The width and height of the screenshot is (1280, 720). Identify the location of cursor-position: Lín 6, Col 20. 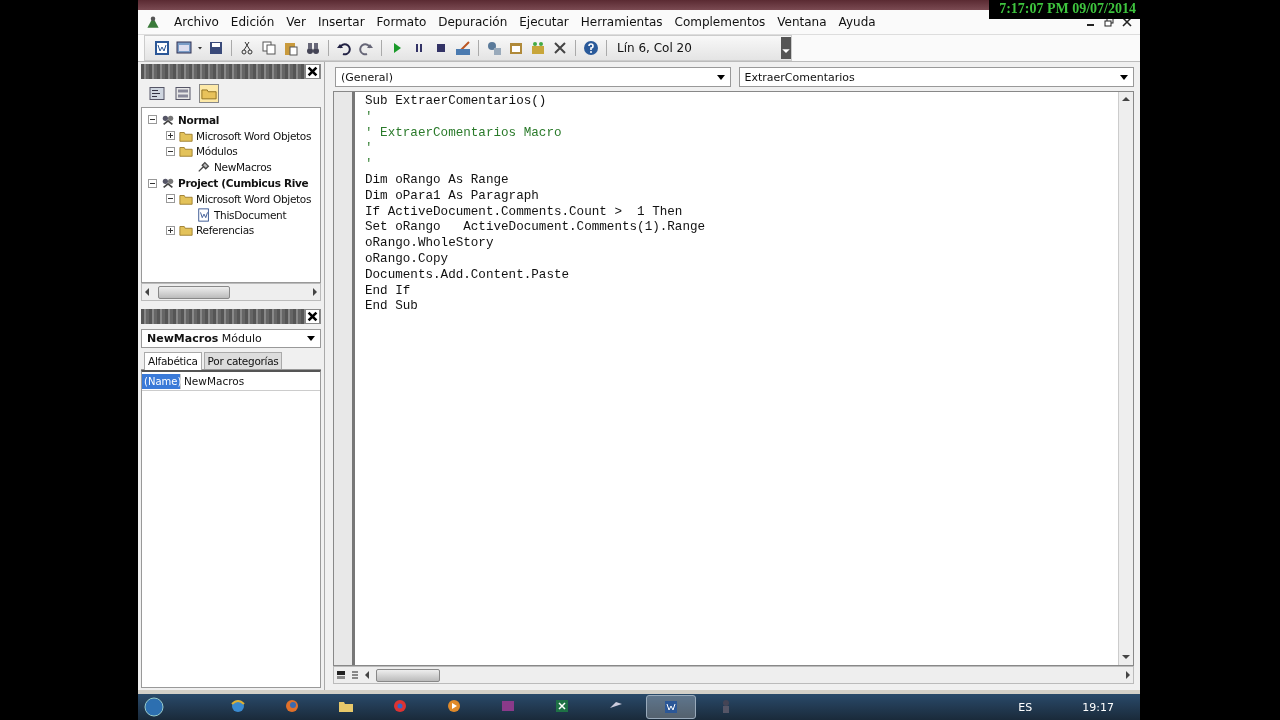
(655, 48).